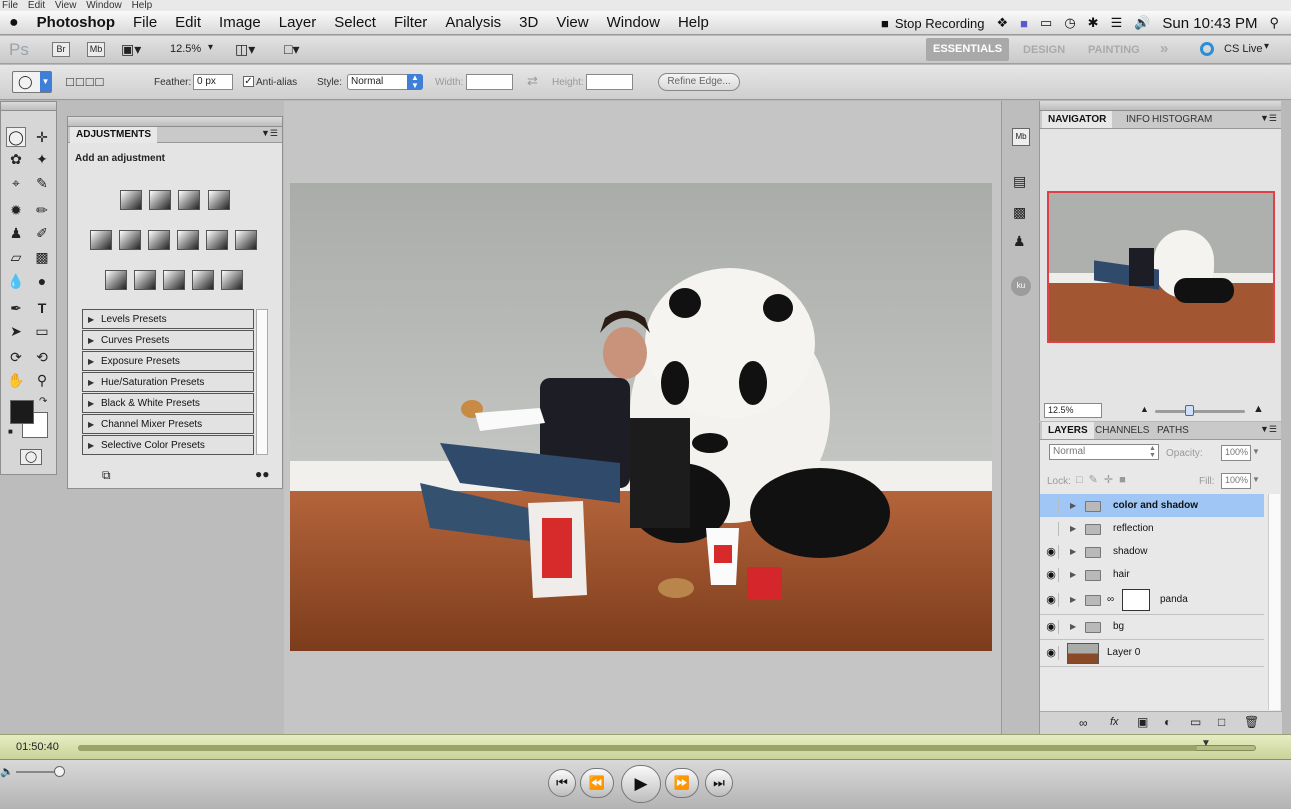  I want to click on volume-icon: 🔊, so click(1142, 23).